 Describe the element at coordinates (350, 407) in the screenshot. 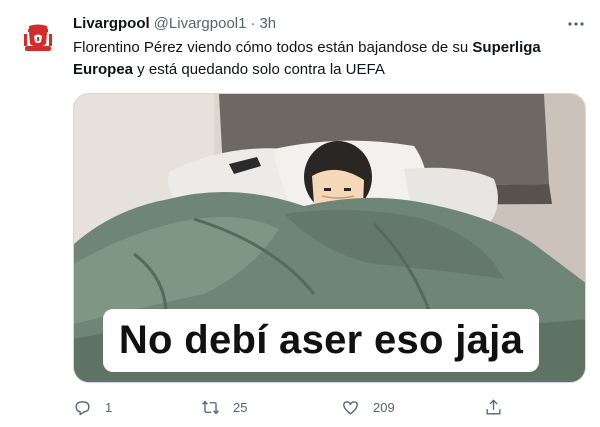

I see `heart-icon` at that location.